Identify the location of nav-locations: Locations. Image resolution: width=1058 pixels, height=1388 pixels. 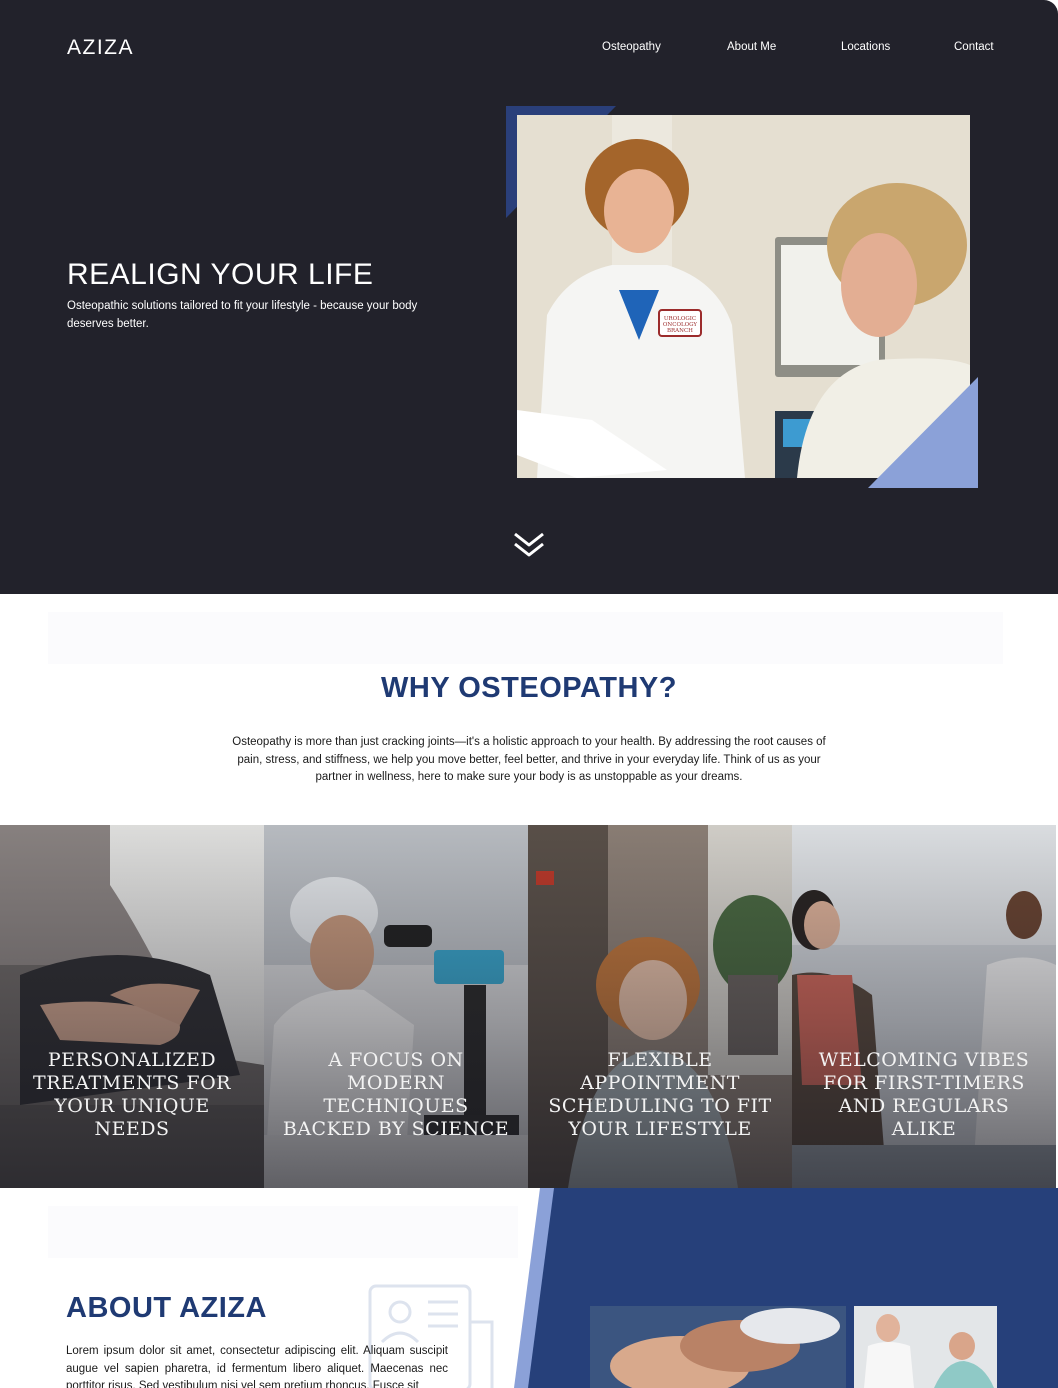
(865, 47).